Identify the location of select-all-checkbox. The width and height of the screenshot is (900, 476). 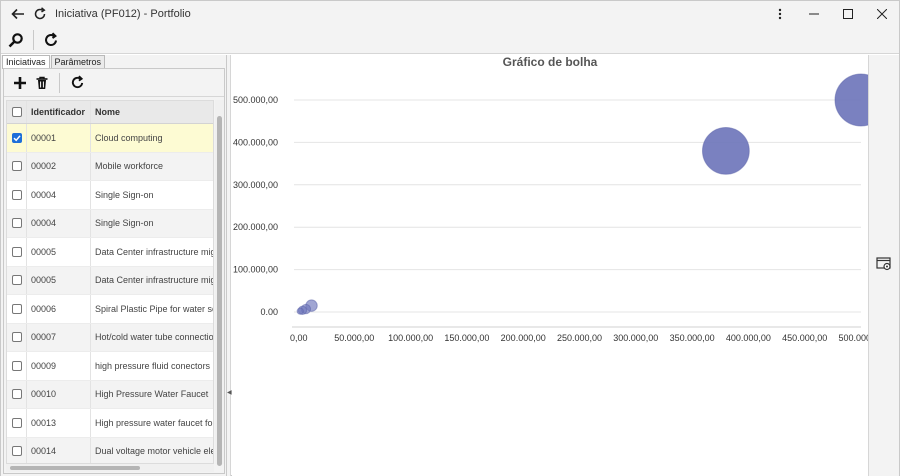
(16, 112).